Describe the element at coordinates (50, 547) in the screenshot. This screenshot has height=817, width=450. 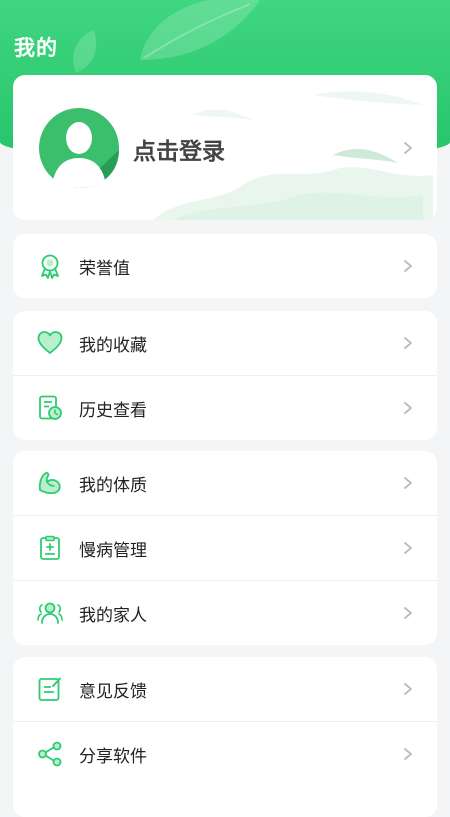
I see `clipboard-medical-icon` at that location.